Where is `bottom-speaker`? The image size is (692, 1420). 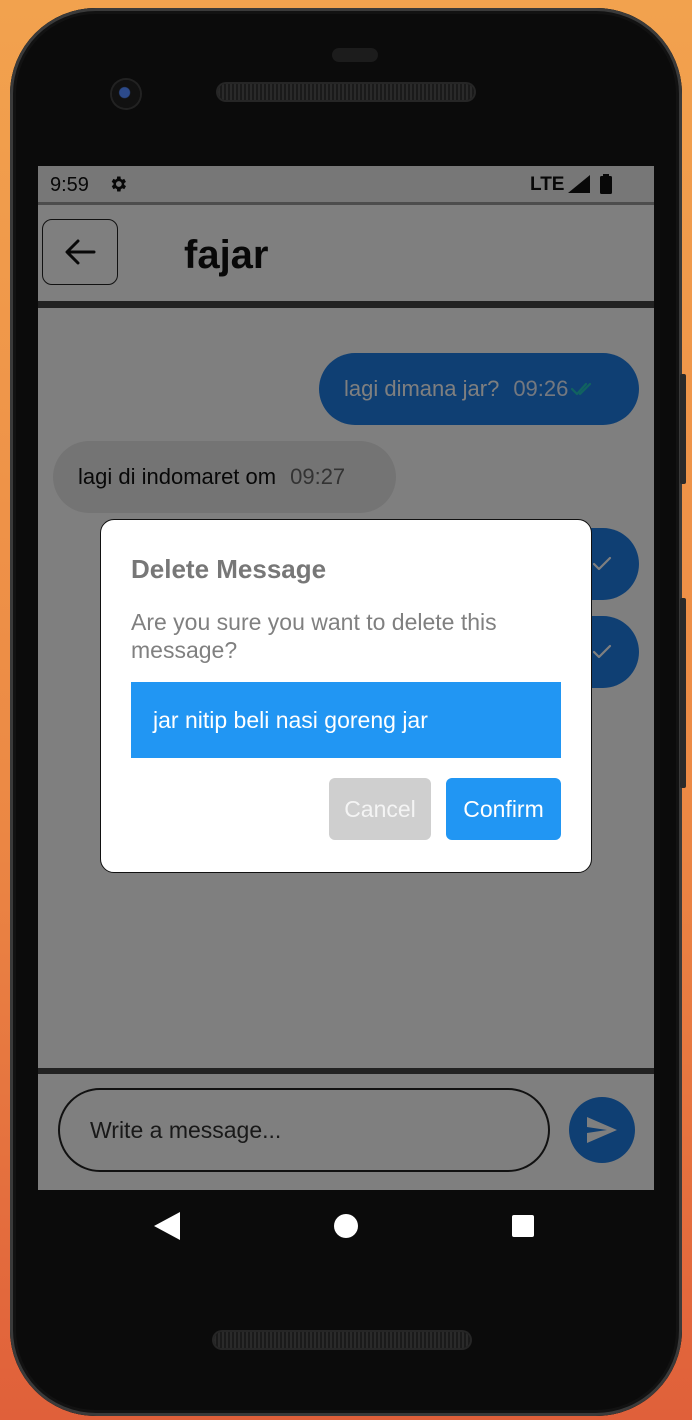
bottom-speaker is located at coordinates (342, 1340).